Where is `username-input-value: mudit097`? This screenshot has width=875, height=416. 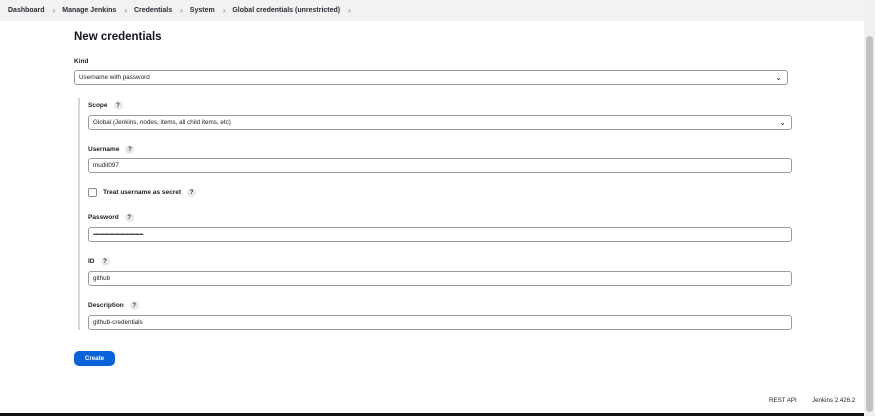
username-input-value: mudit097 is located at coordinates (106, 165).